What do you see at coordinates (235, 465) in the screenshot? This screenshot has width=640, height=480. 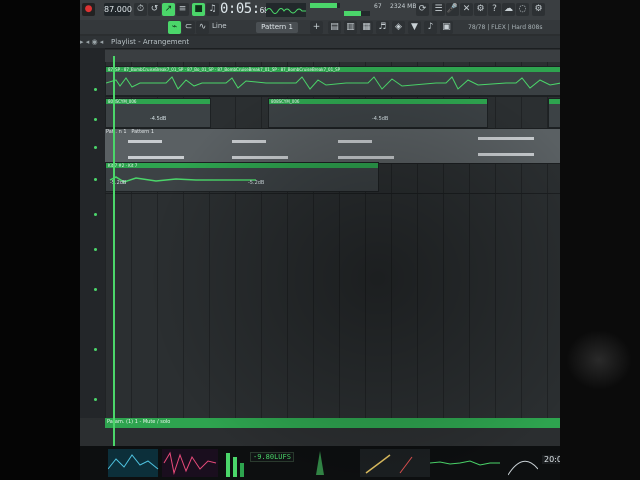 I see `level-meters` at bounding box center [235, 465].